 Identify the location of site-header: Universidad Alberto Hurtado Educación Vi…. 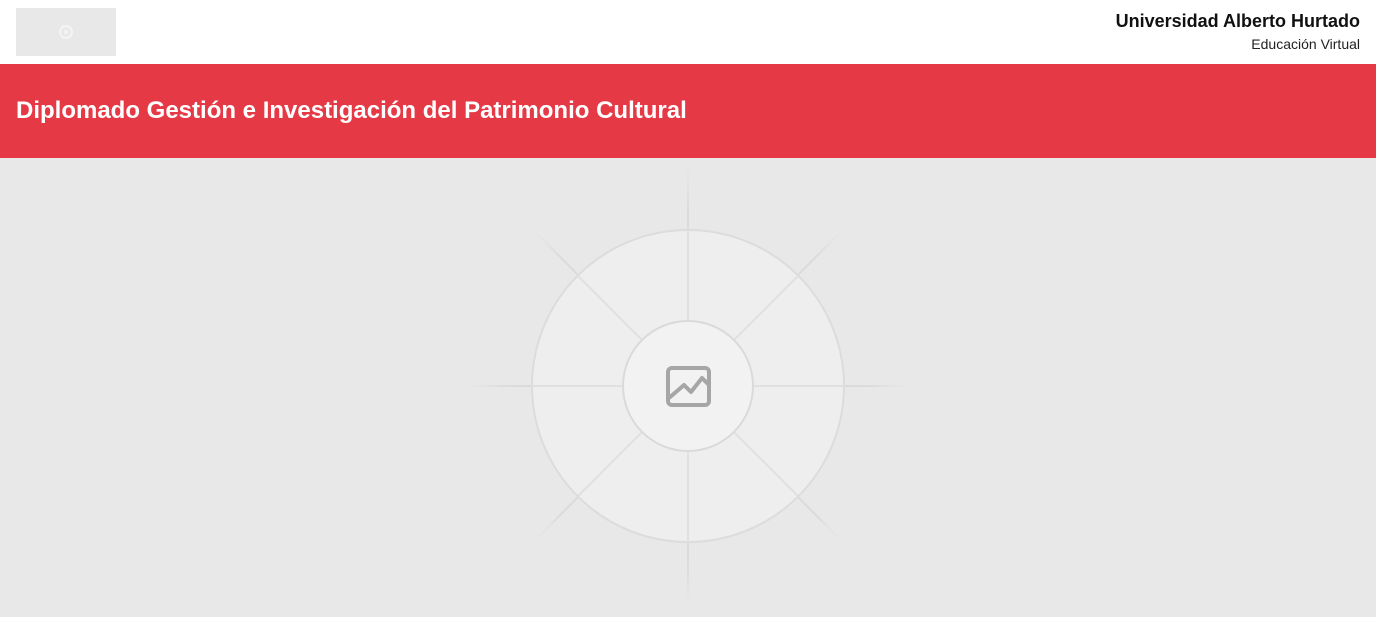
(688, 32).